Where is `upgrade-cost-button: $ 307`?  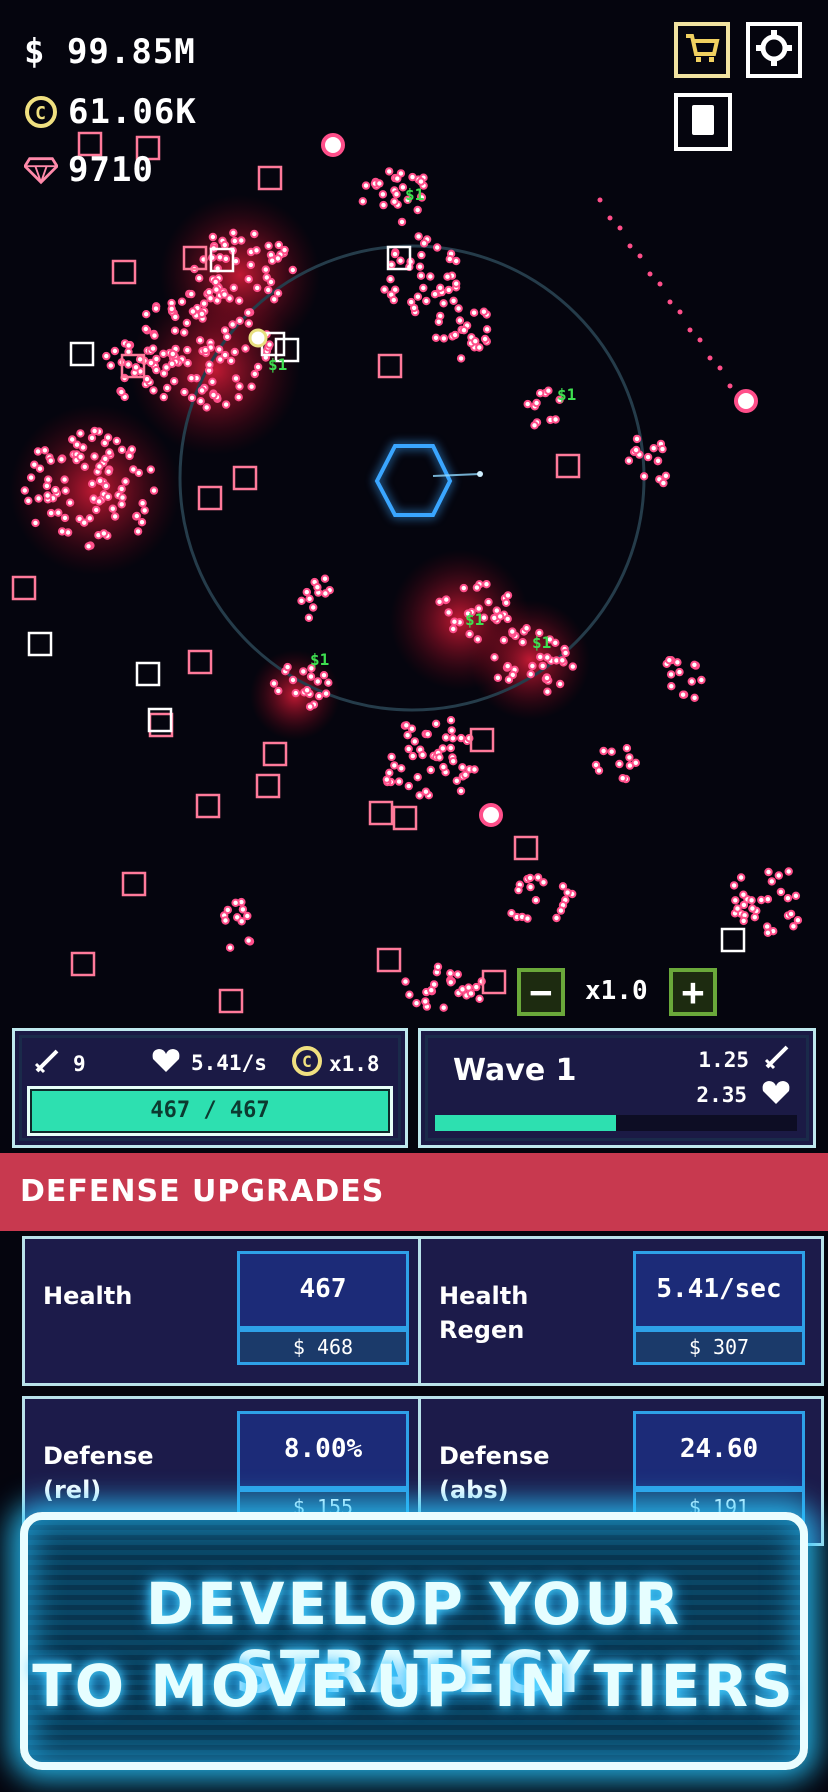
upgrade-cost-button: $ 307 is located at coordinates (719, 1347).